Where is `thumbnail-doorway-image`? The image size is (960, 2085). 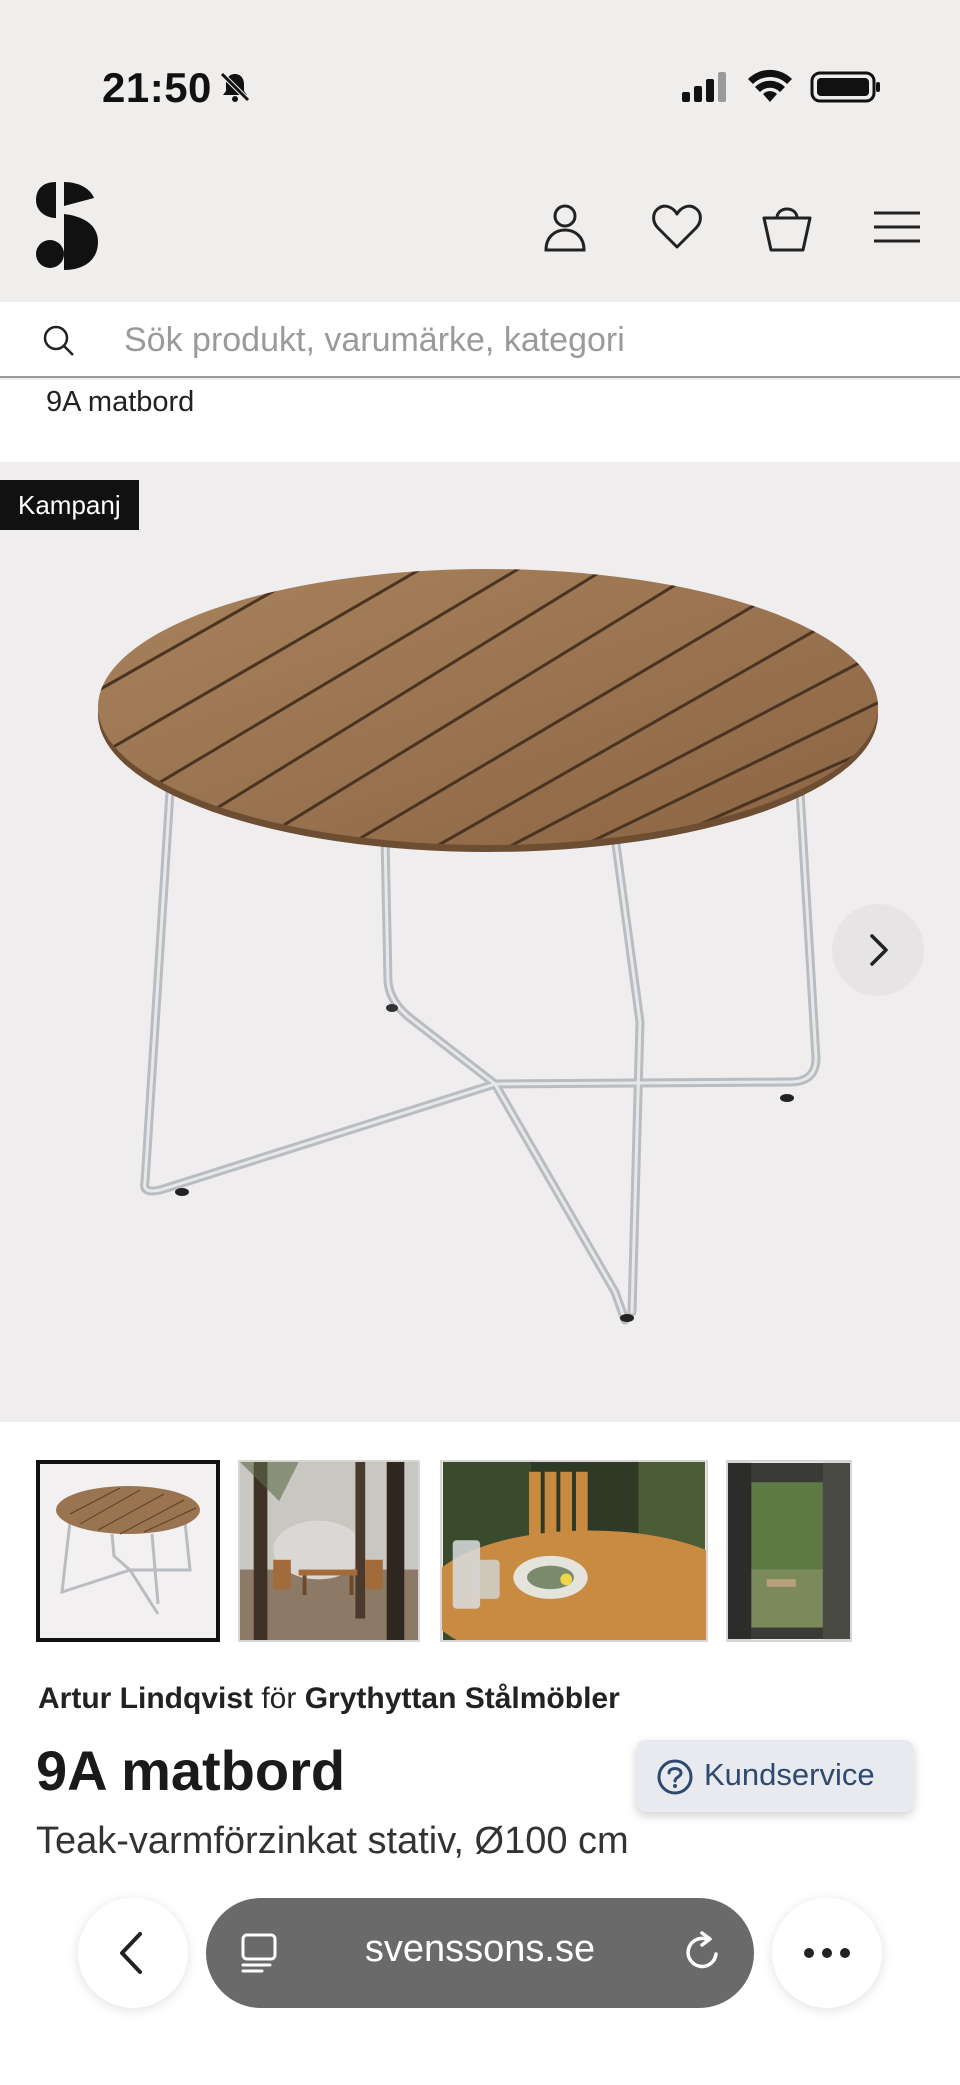
thumbnail-doorway-image is located at coordinates (789, 1551).